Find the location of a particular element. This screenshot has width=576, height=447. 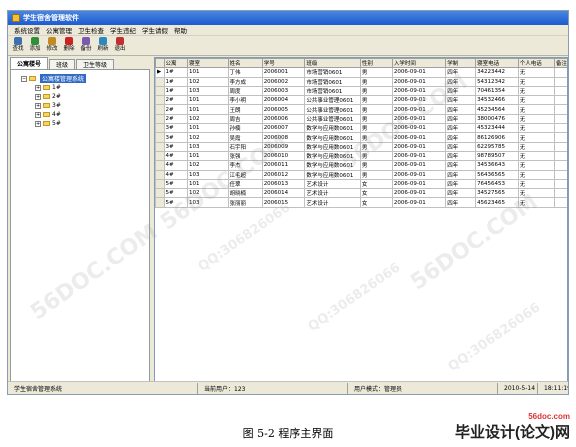

table-cell: 公共事业管理0601 is located at coordinates (332, 119).